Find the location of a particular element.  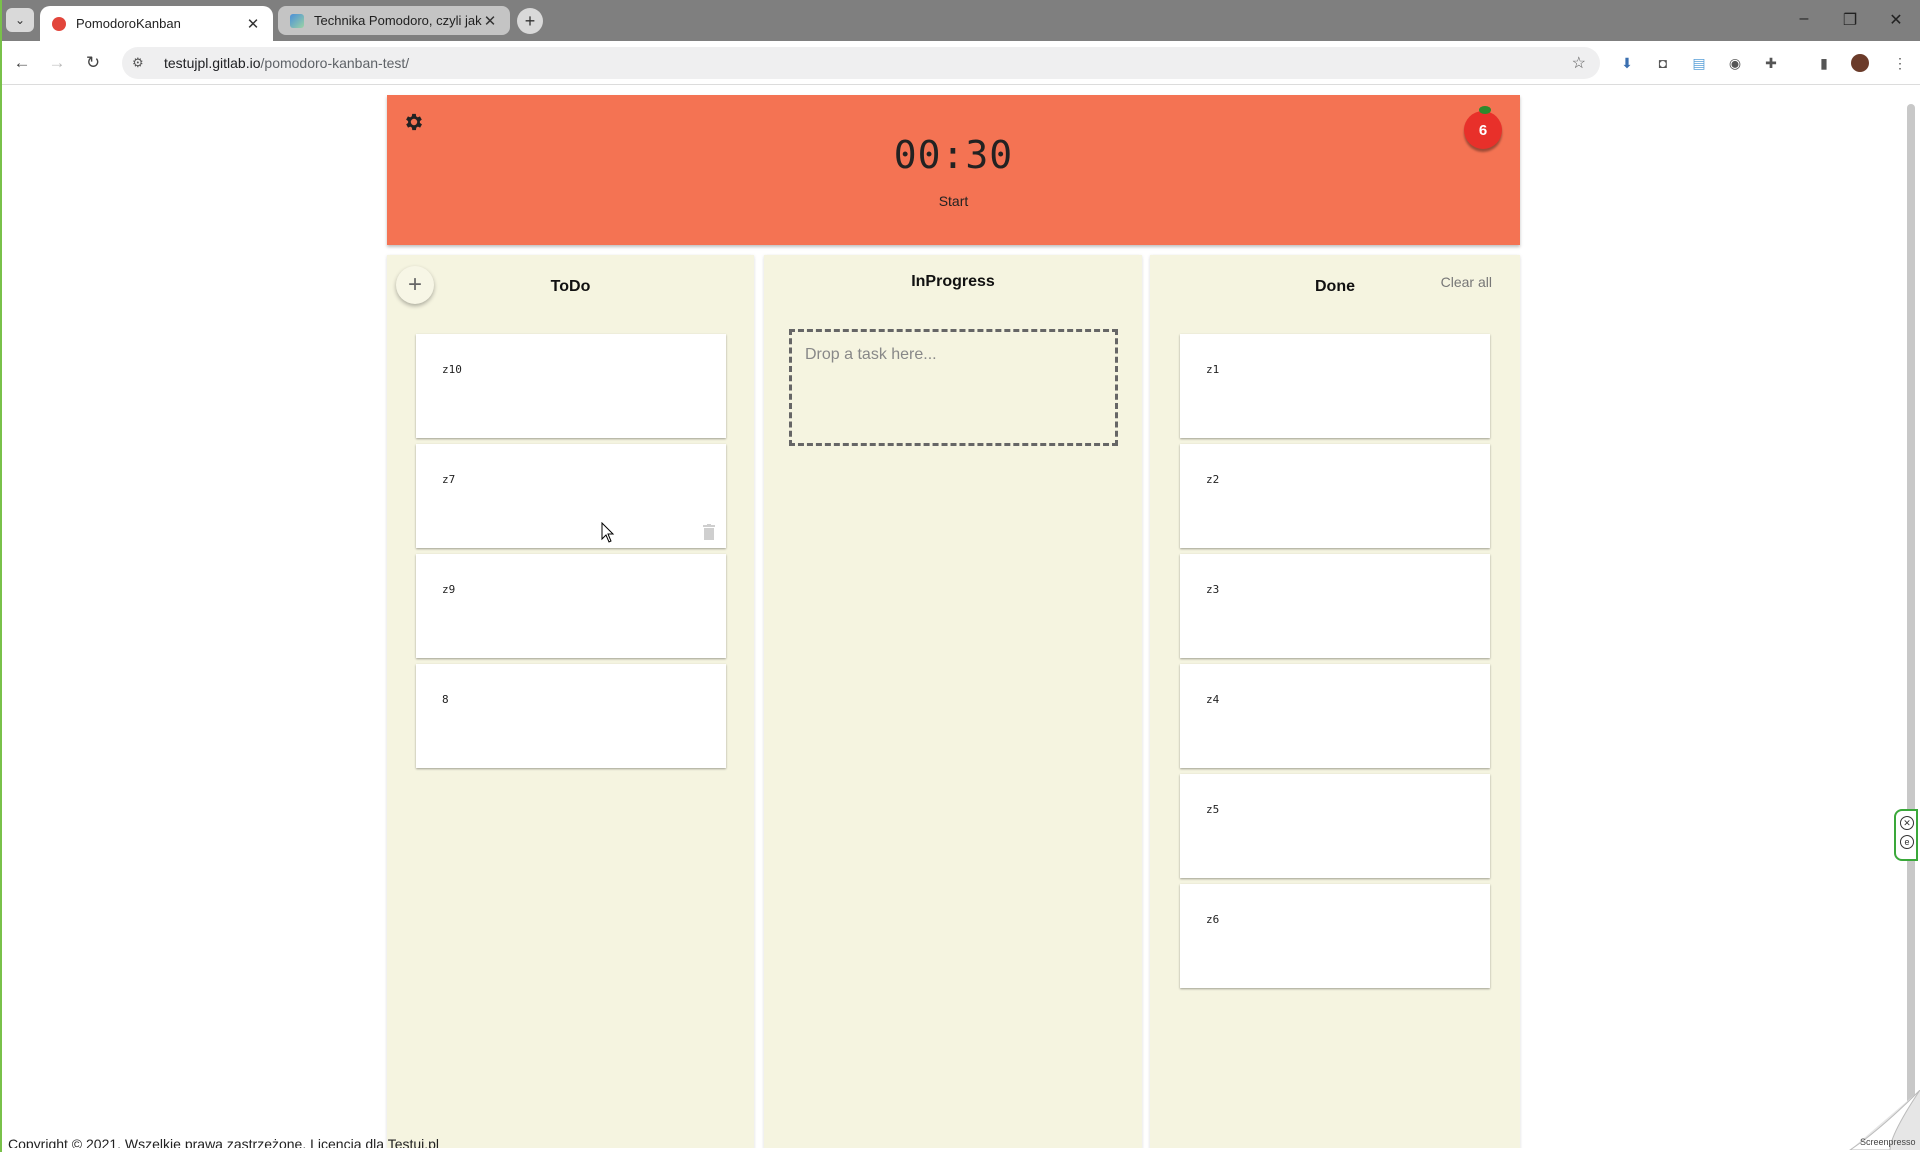

tab-technika-pomodoro: Technika Pomodoro, czyli jak c ✕ is located at coordinates (394, 20).